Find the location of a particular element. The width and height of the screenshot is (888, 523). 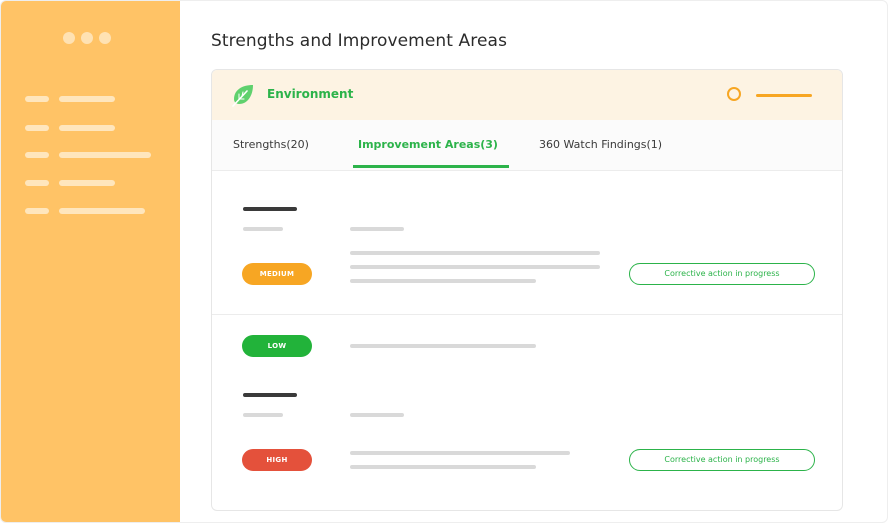

page-title: Strengths and Improvement Areas is located at coordinates (359, 41).